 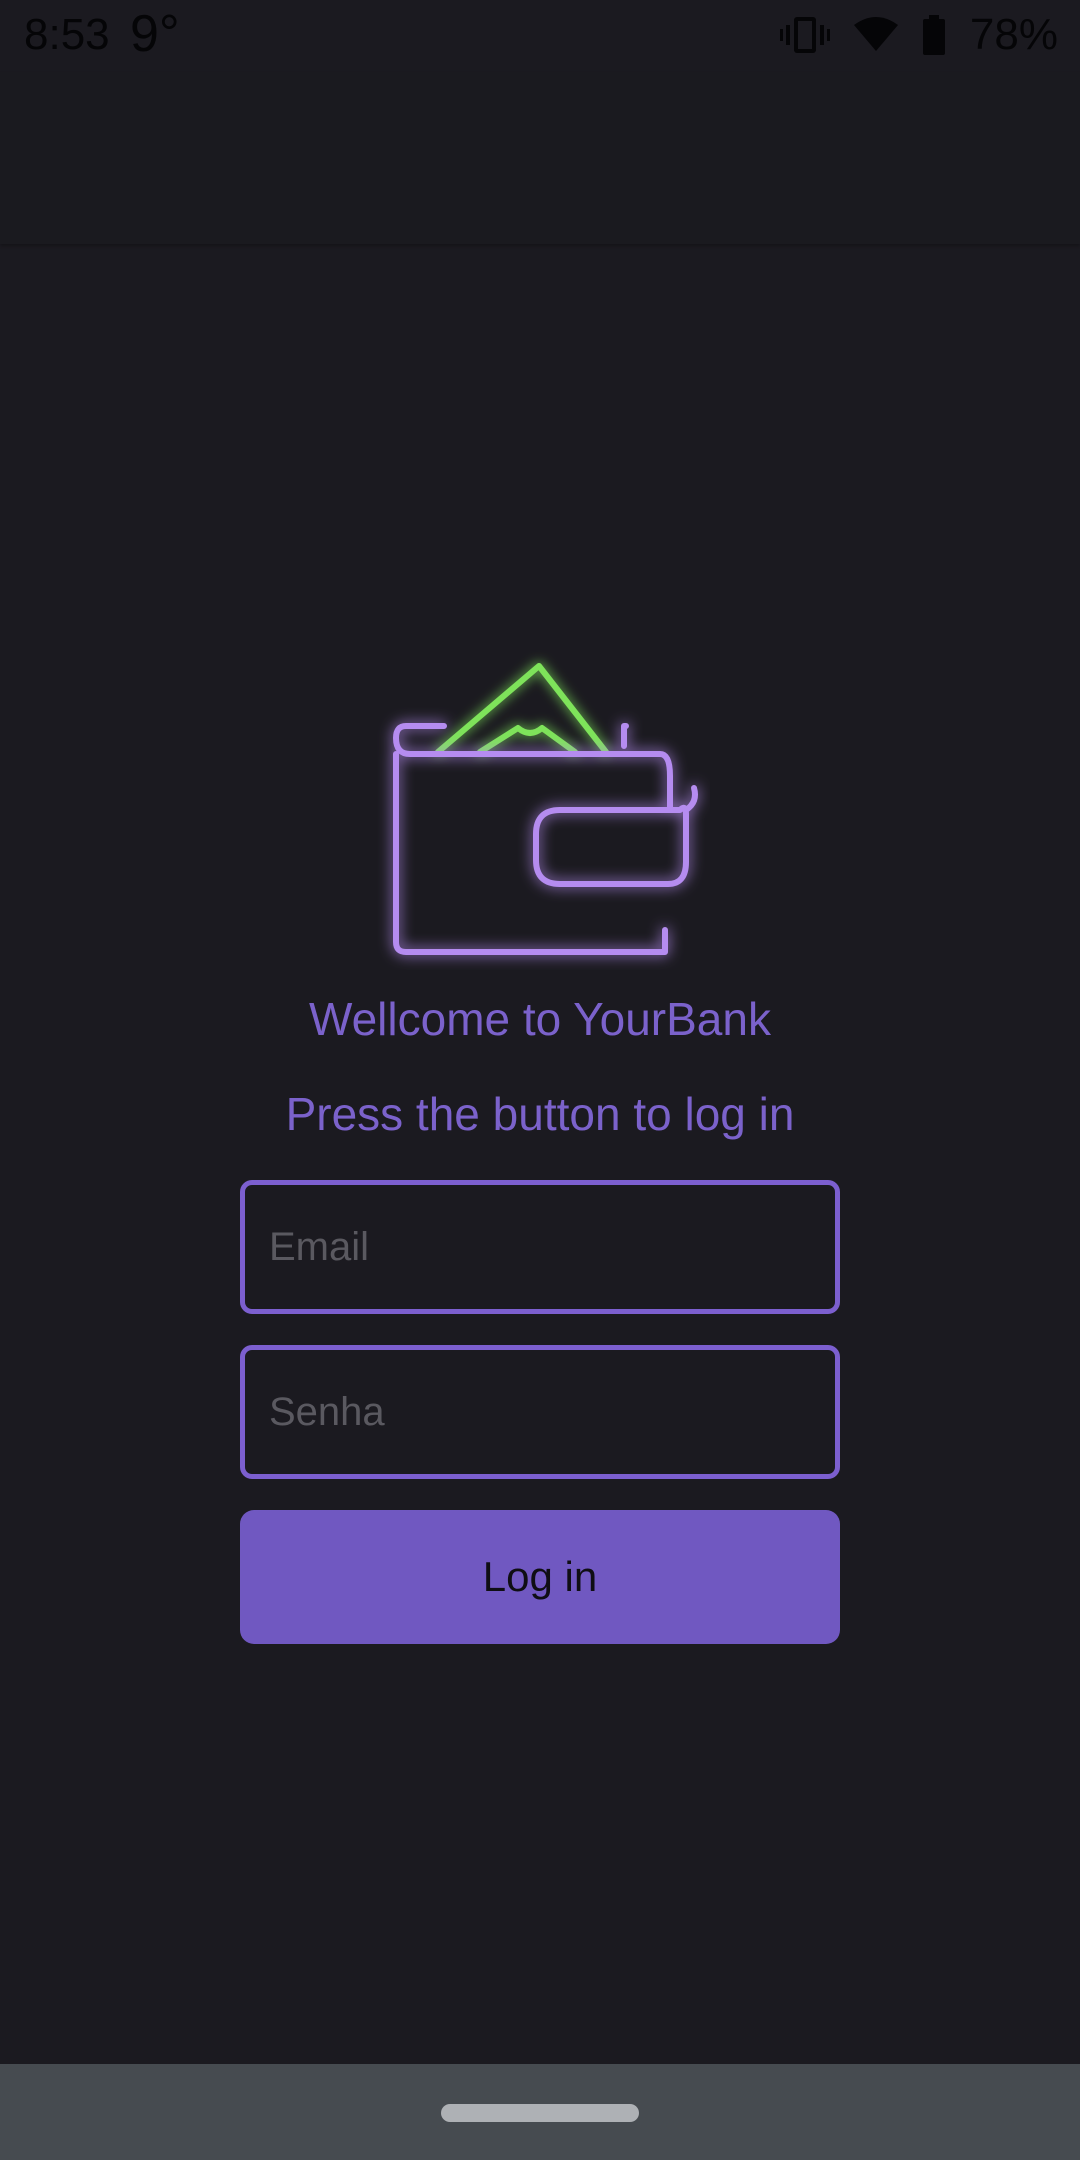 I want to click on navigation-bar, so click(x=540, y=2112).